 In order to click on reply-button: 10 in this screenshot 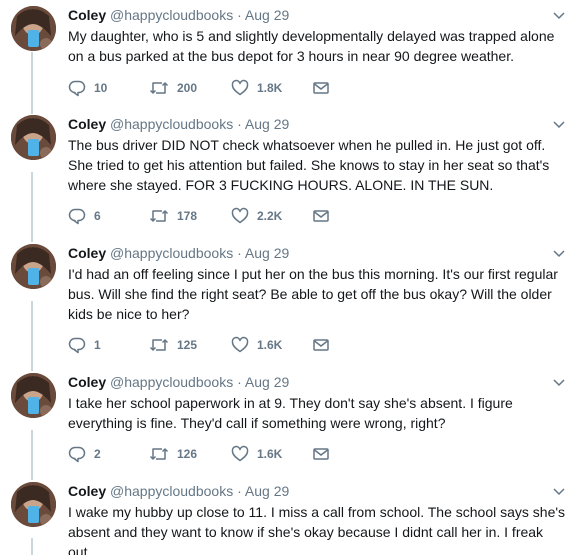, I will do `click(87, 88)`.